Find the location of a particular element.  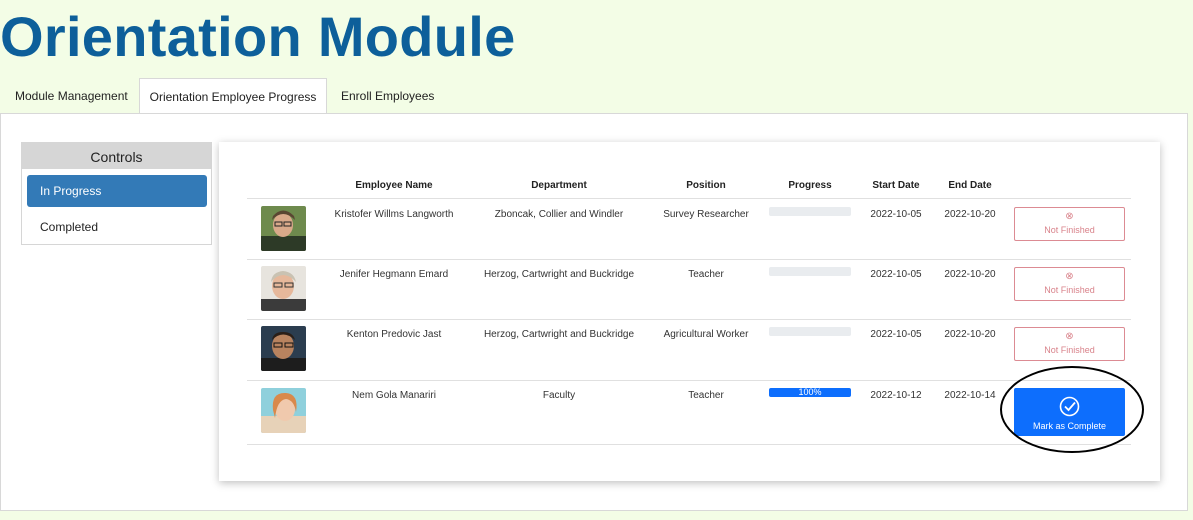

col-start-date: Start Date is located at coordinates (896, 185).